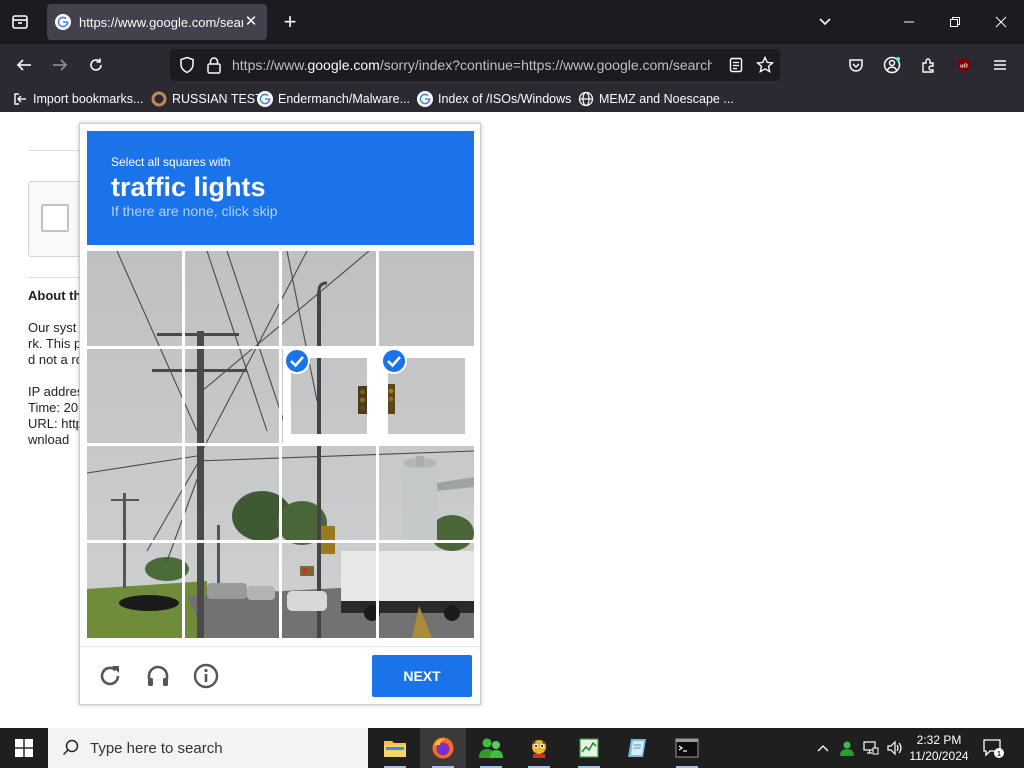  What do you see at coordinates (939, 756) in the screenshot?
I see `clock-date: 11/20/2024` at bounding box center [939, 756].